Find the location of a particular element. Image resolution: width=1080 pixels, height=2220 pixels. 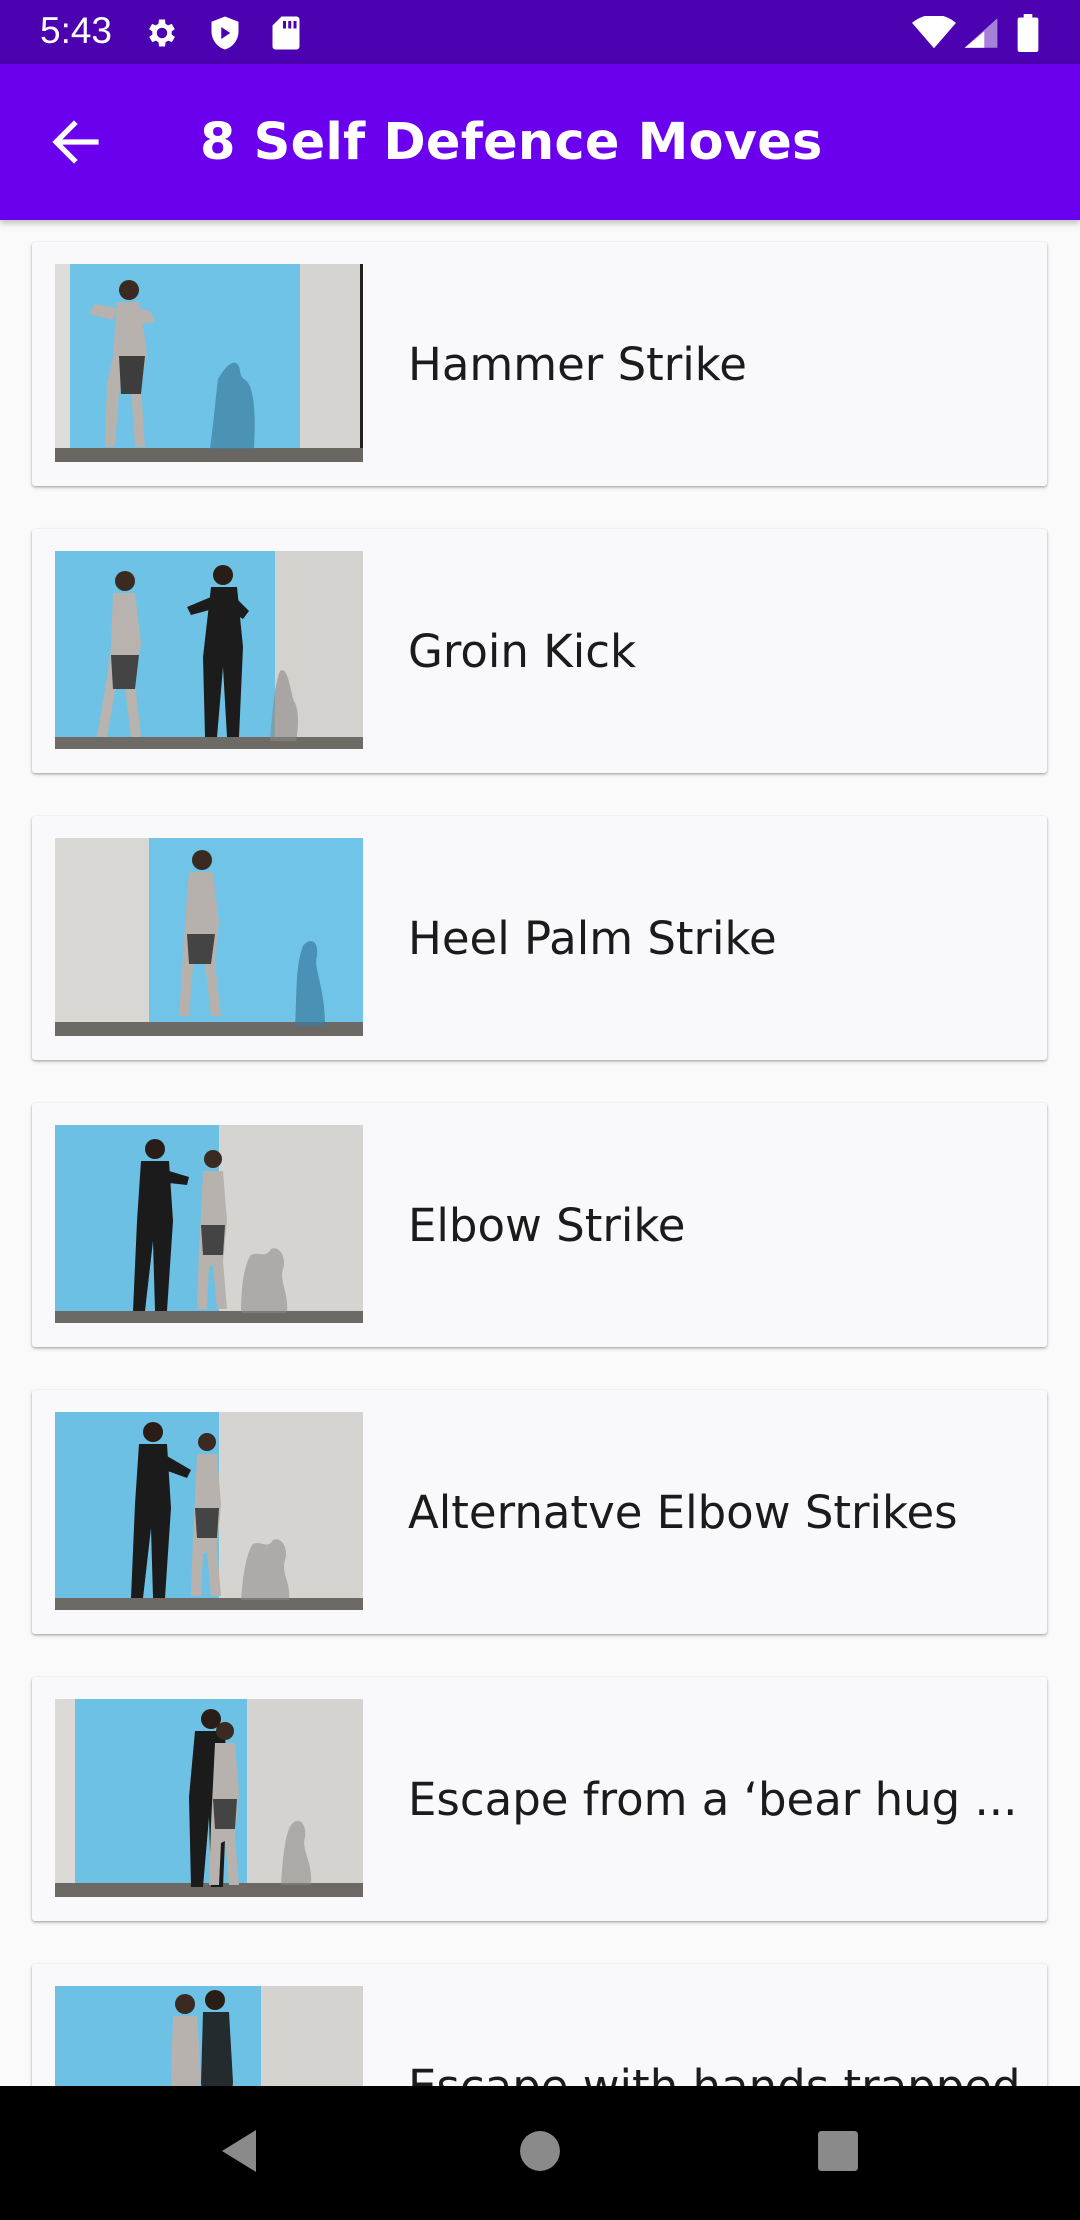

list-item: Elbow Strike is located at coordinates (539, 1225).